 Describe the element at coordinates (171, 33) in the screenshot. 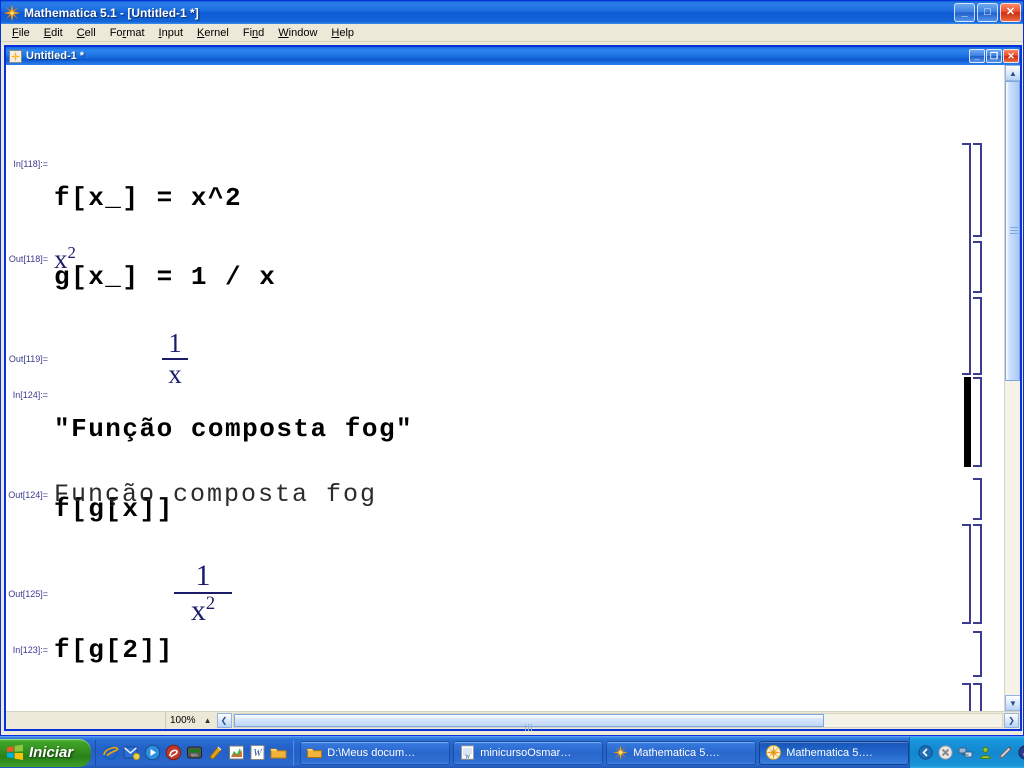

I see `menu-input: Input` at that location.